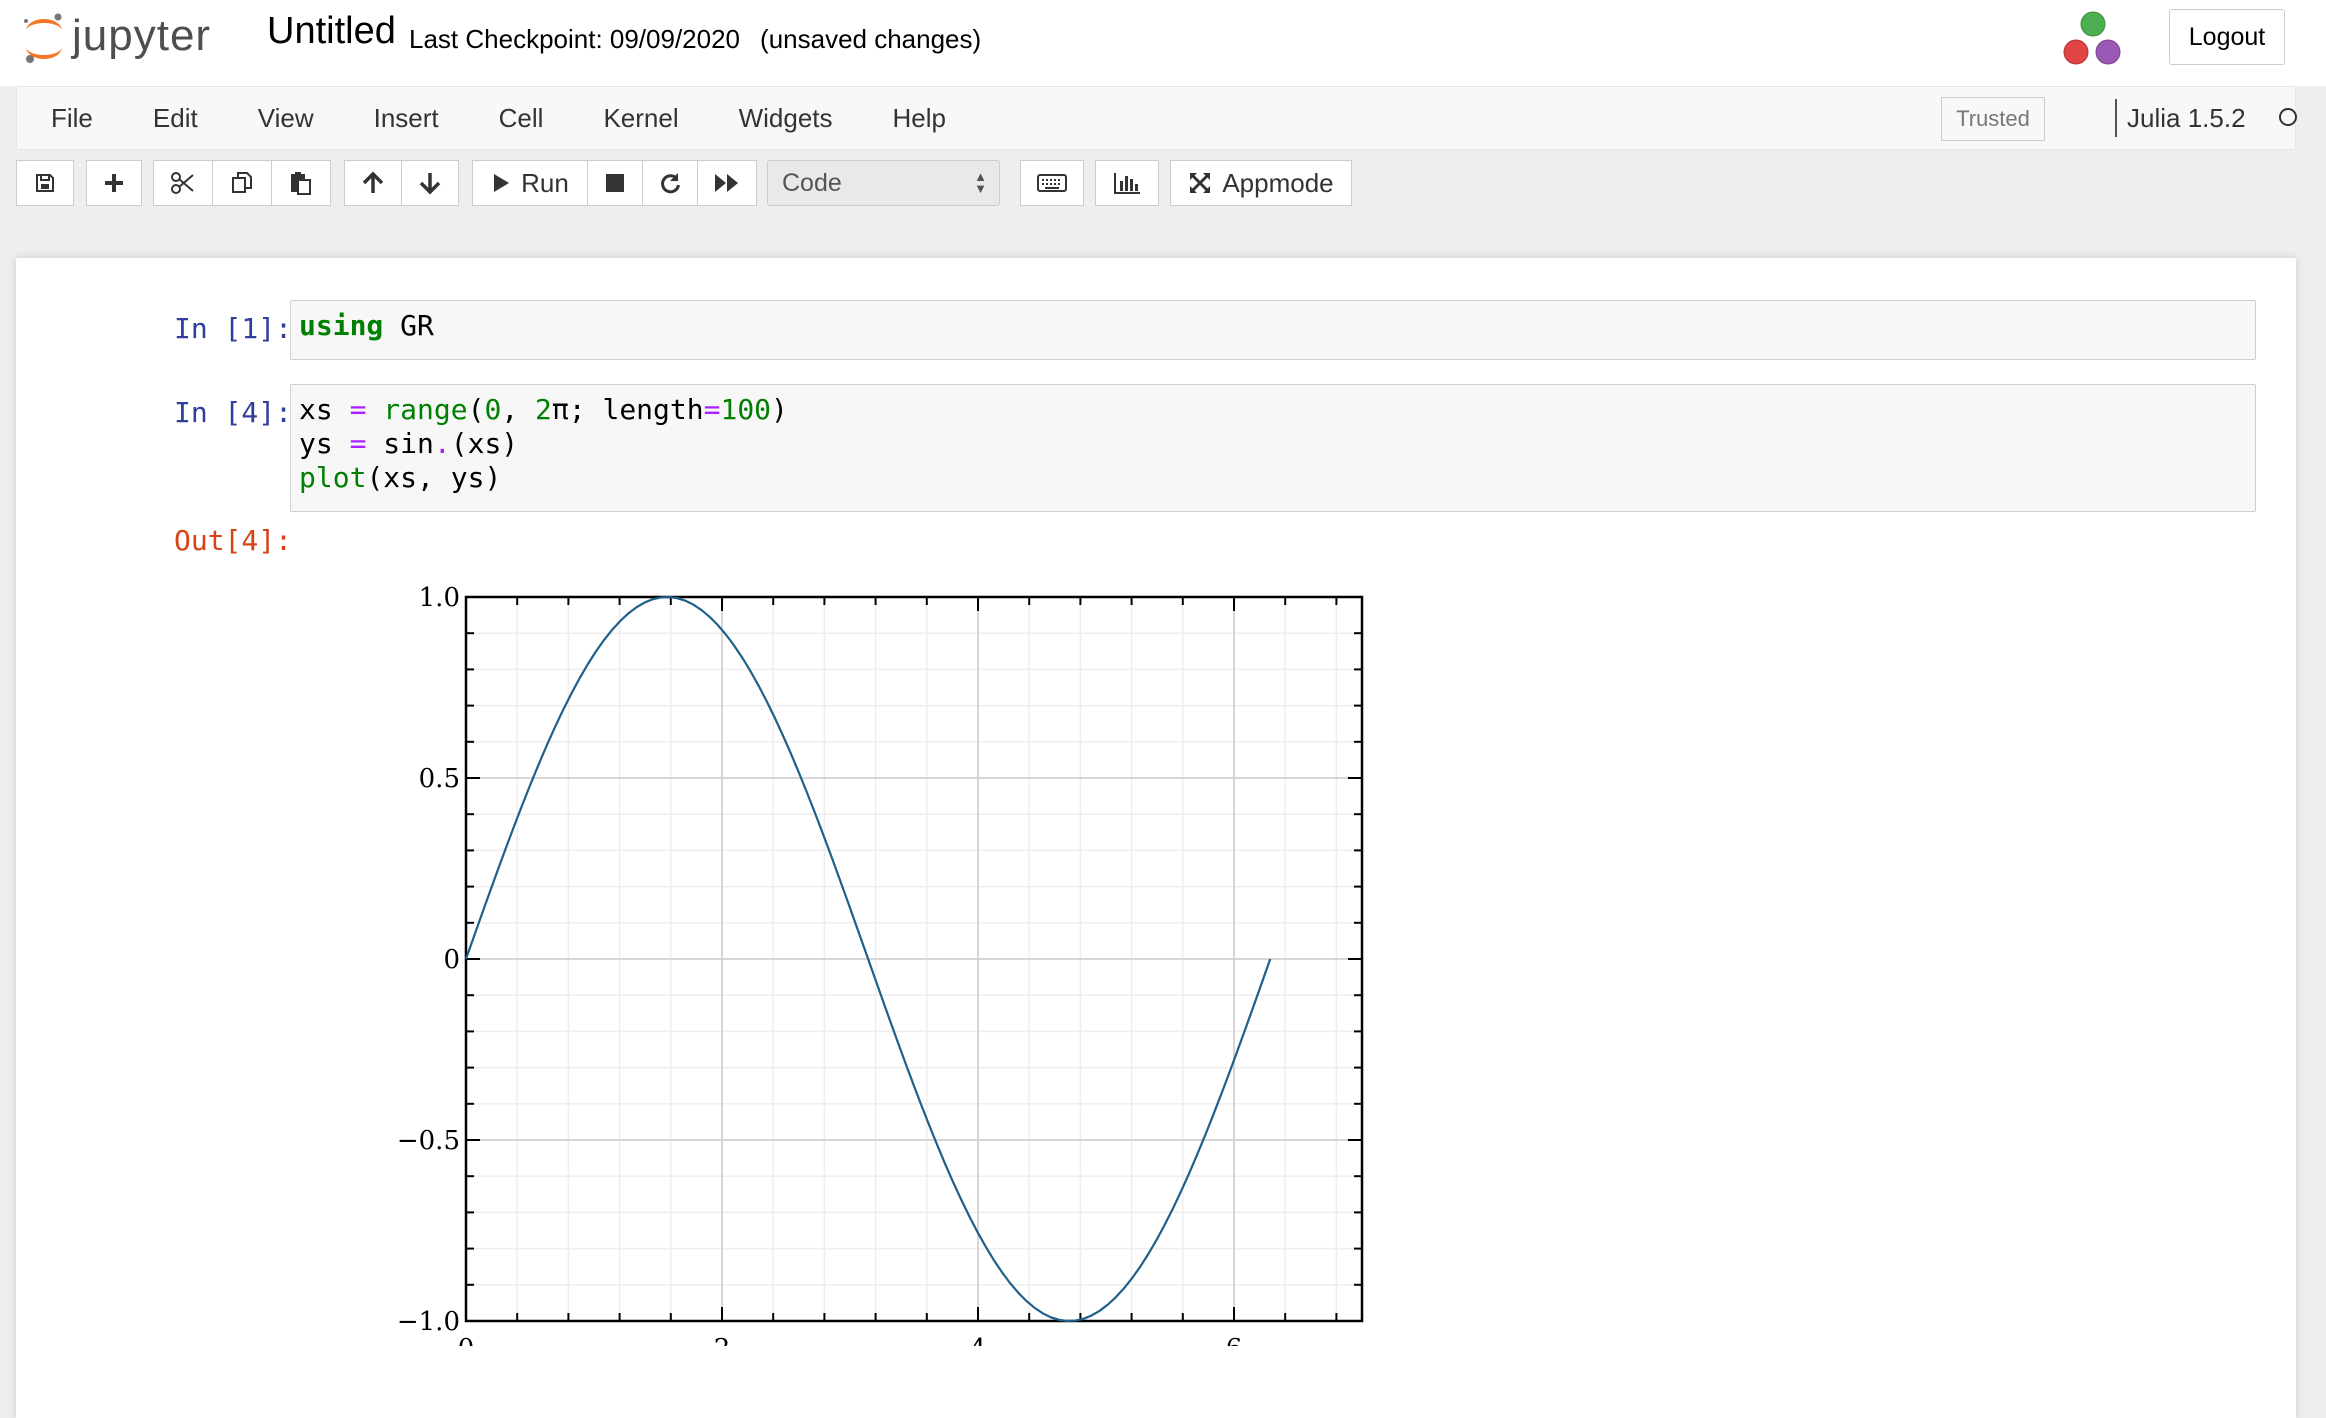 This screenshot has height=1418, width=2326. Describe the element at coordinates (504, 118) in the screenshot. I see `menu-cell: Cell` at that location.